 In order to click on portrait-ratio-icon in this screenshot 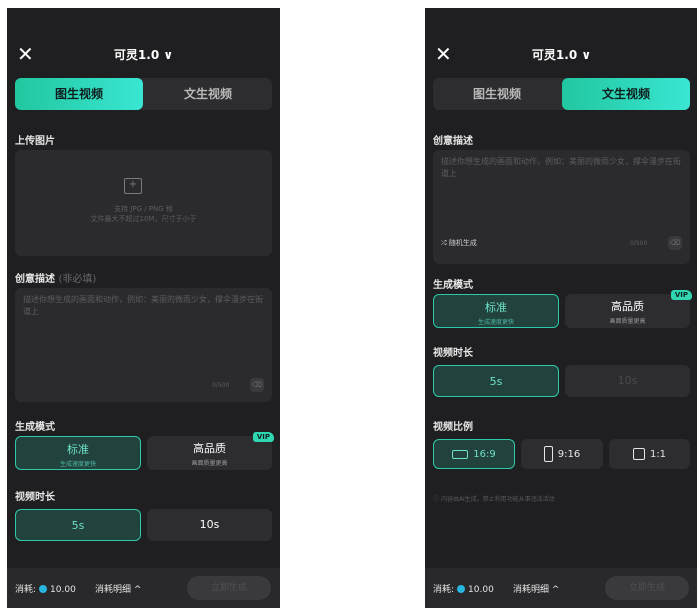, I will do `click(548, 454)`.